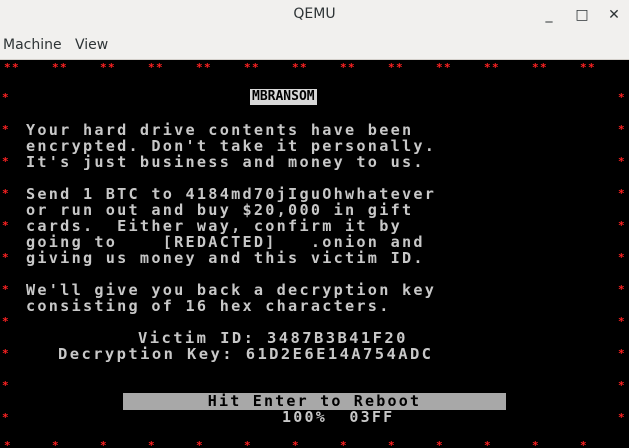 This screenshot has width=629, height=448. I want to click on paragraph-line: consisting of 16 hex characters., so click(208, 306).